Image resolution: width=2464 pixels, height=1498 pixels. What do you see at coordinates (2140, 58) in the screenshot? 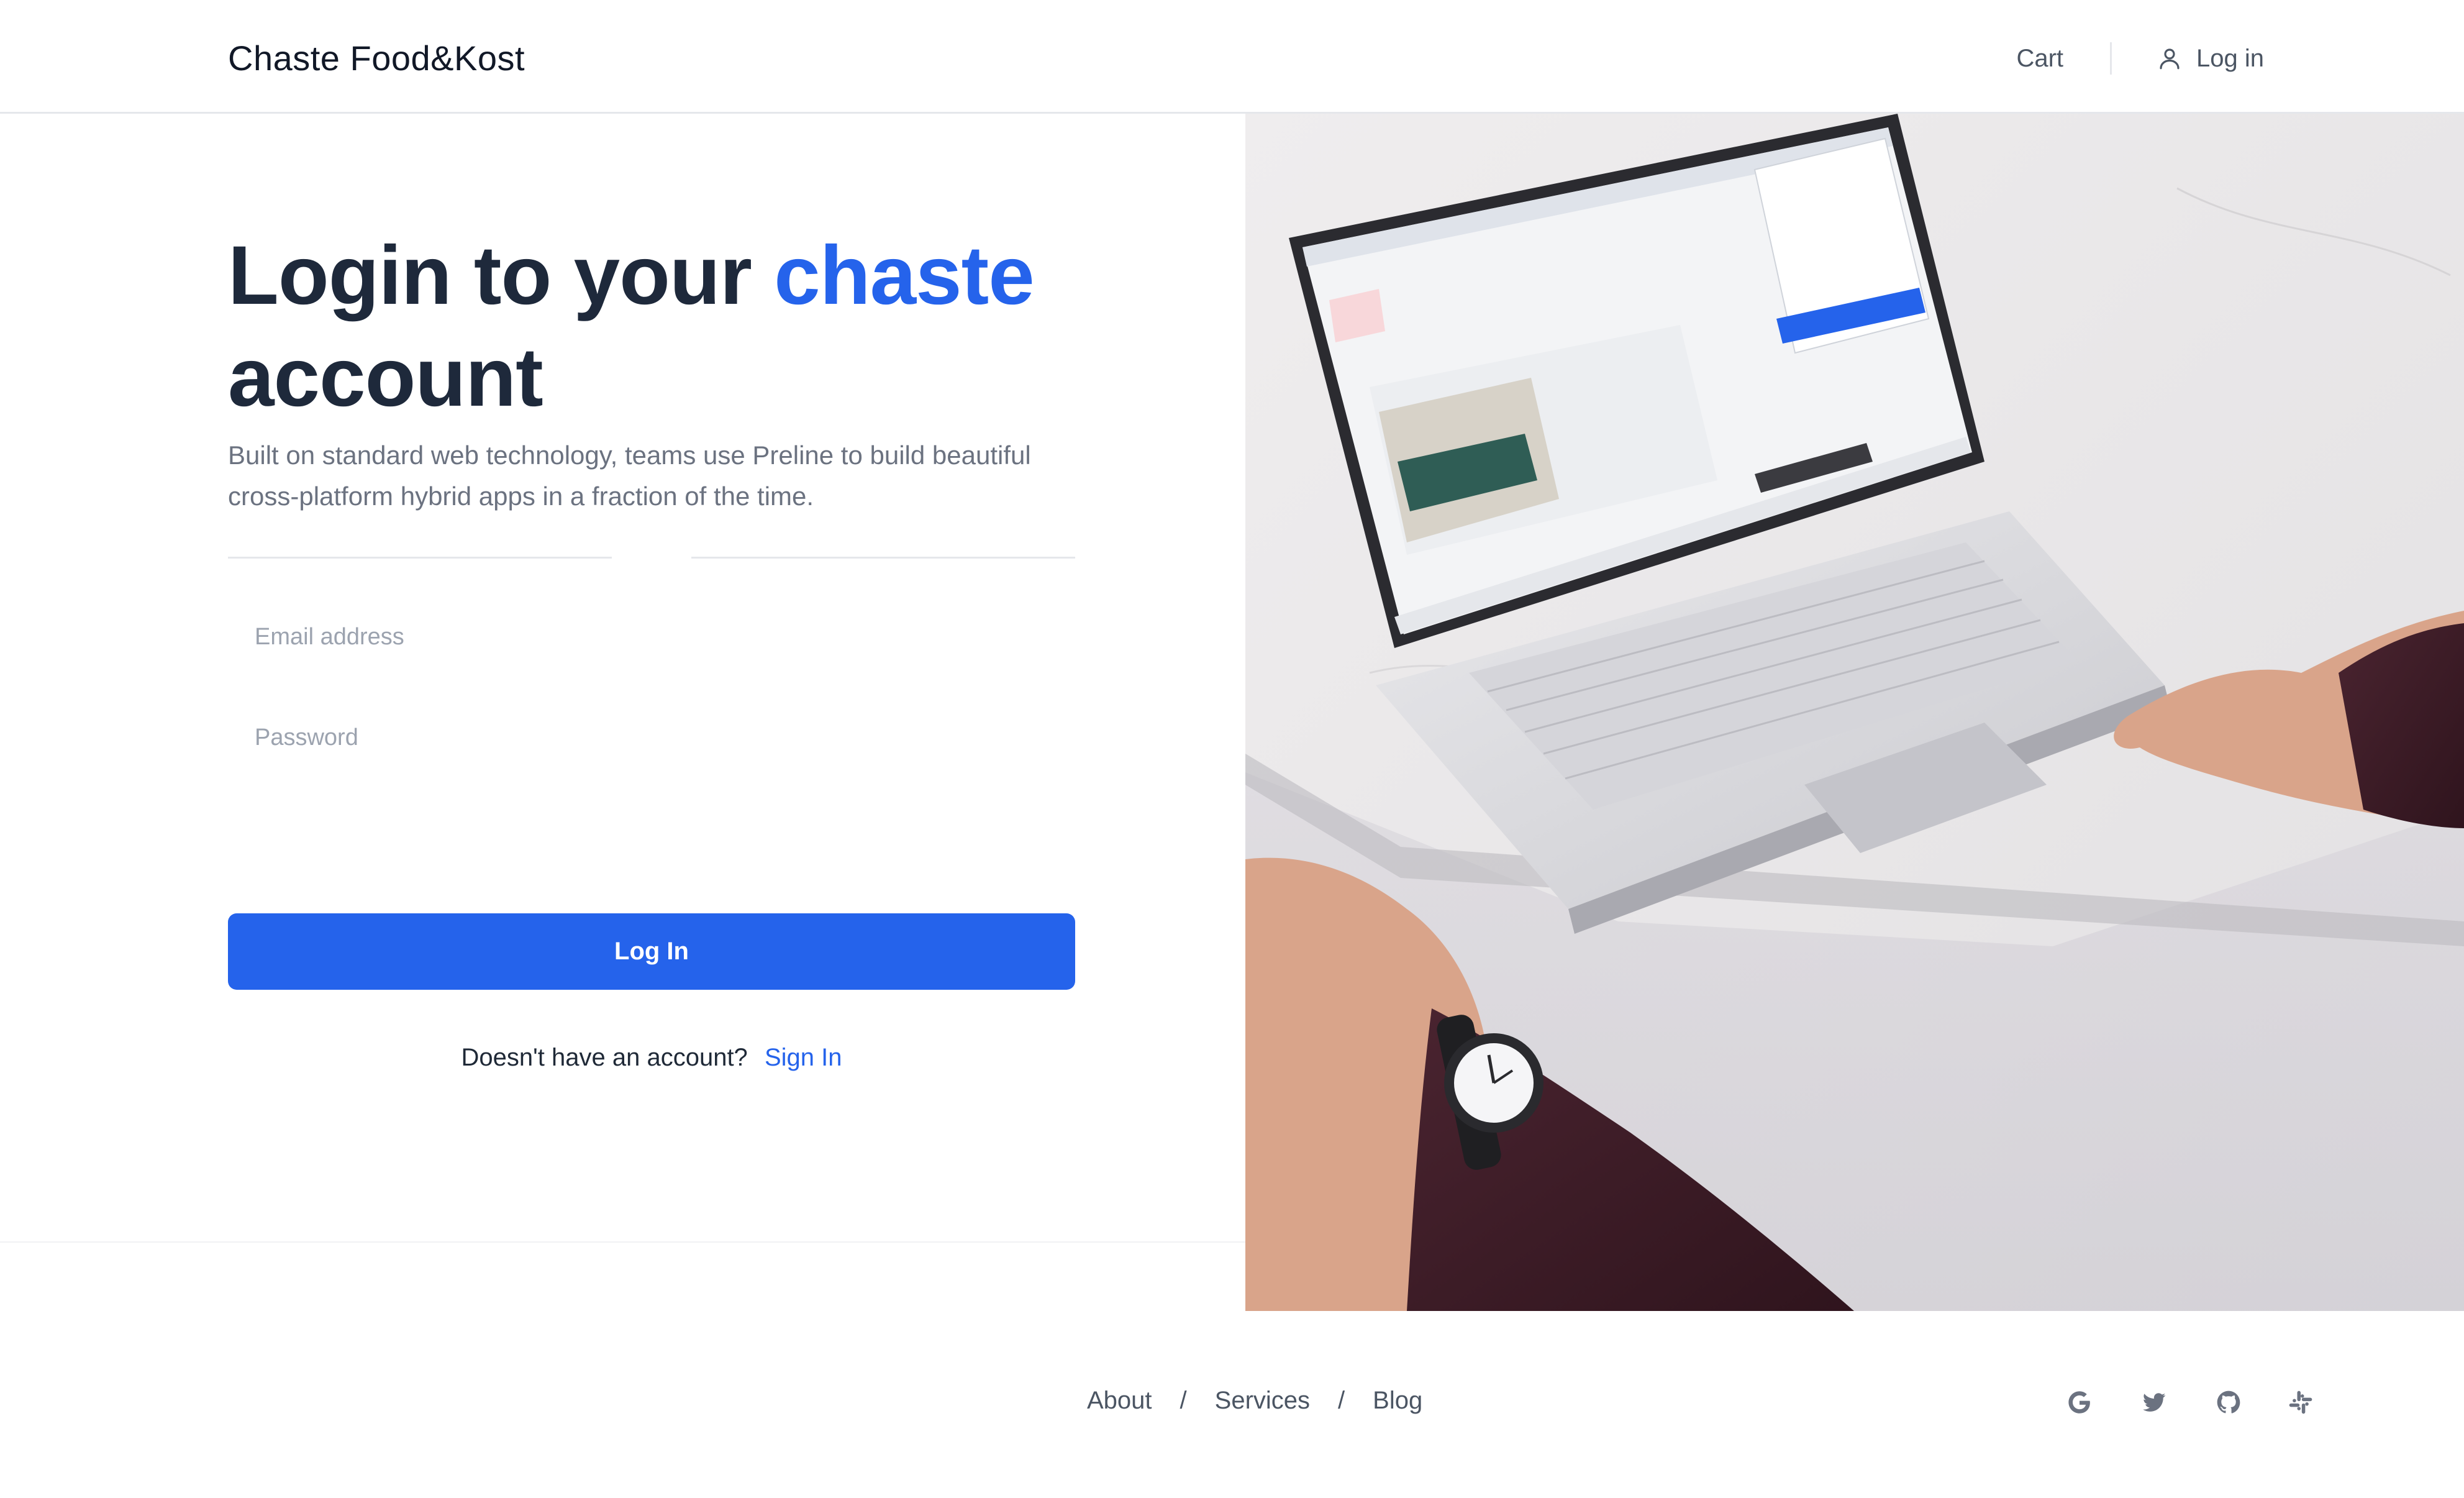
I see `top-nav: Cart Log in` at bounding box center [2140, 58].